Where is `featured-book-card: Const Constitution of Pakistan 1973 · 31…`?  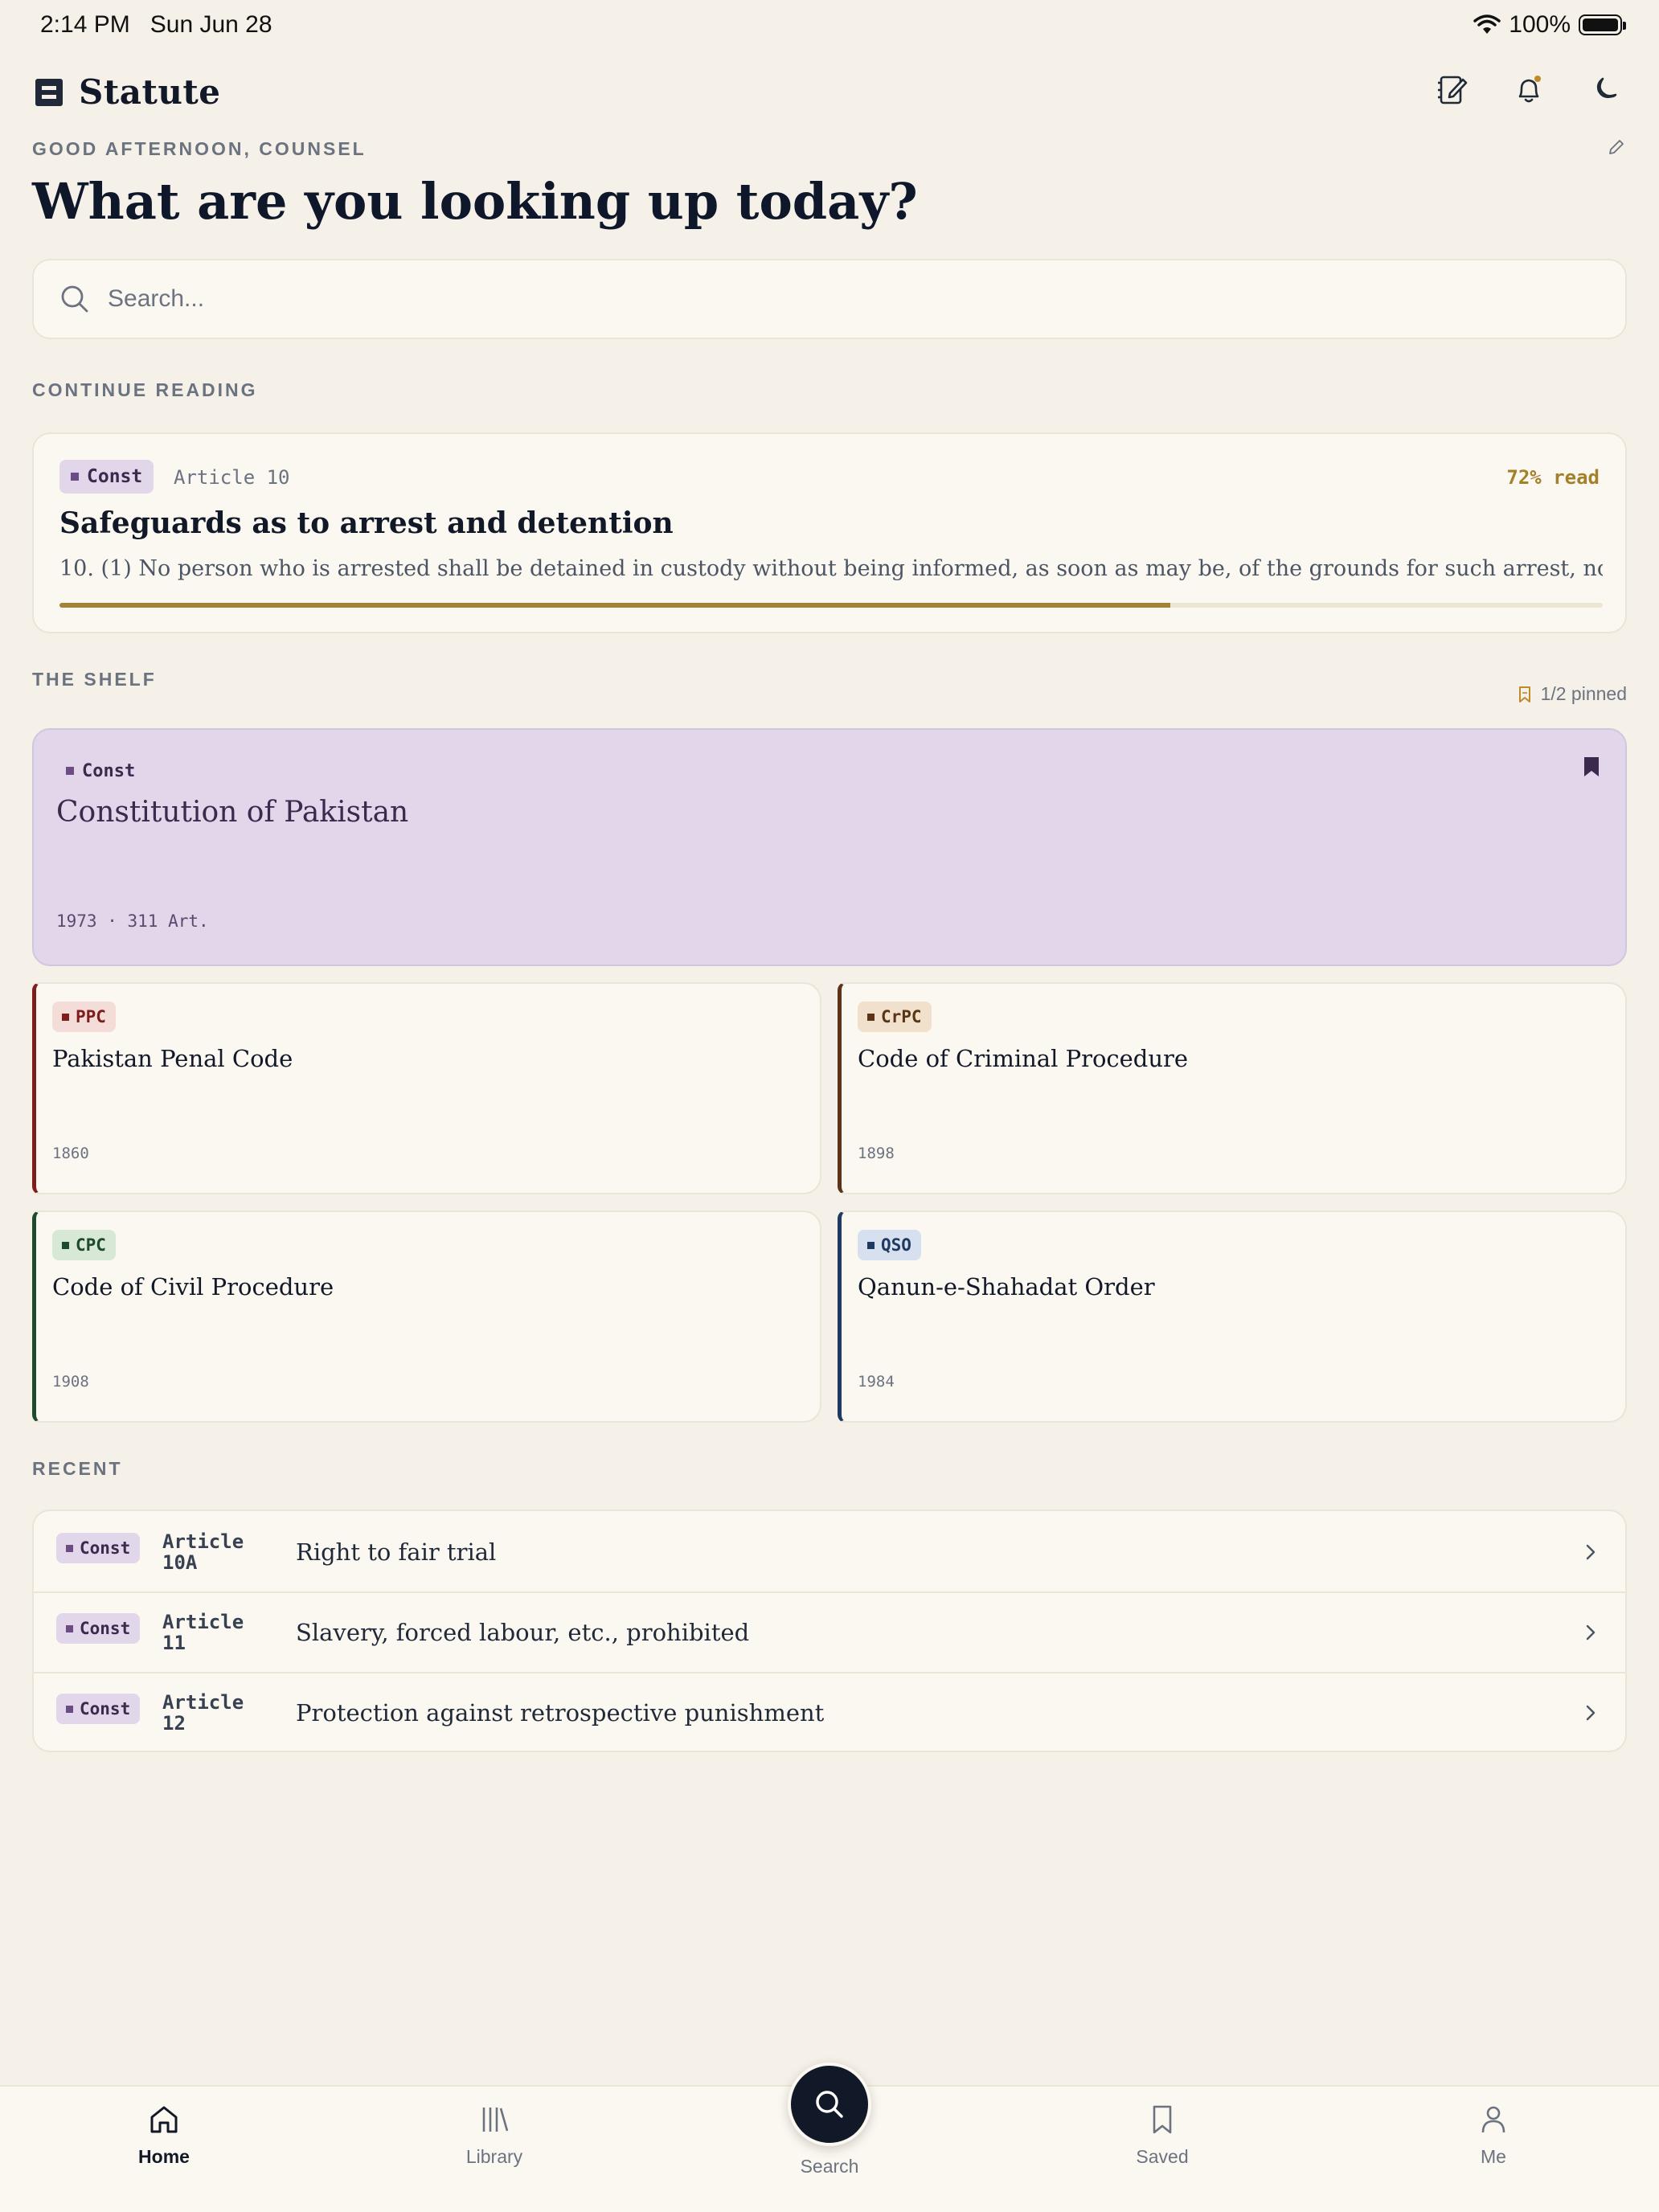
featured-book-card: Const Constitution of Pakistan 1973 · 31… is located at coordinates (829, 847).